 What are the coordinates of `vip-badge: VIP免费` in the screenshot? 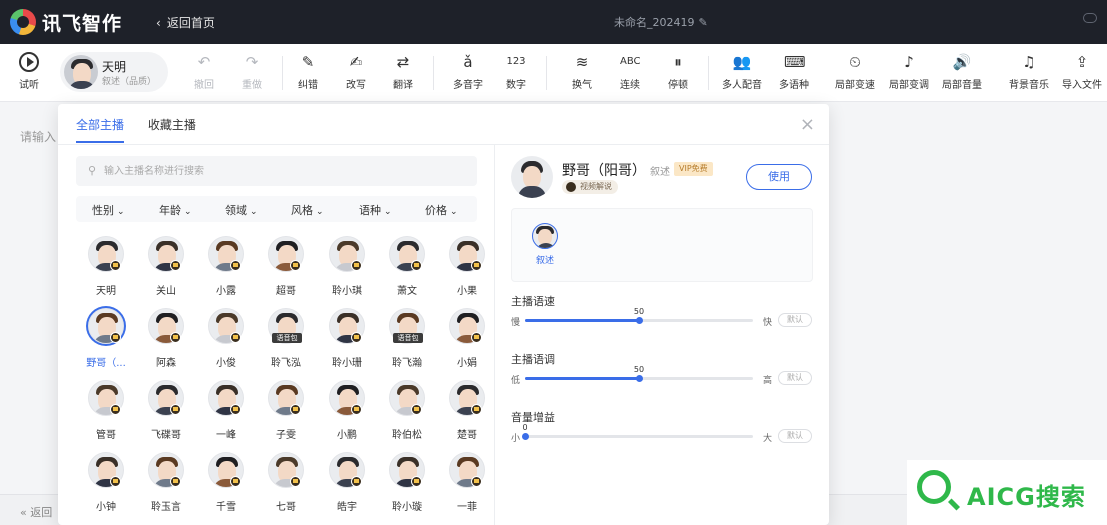 It's located at (693, 169).